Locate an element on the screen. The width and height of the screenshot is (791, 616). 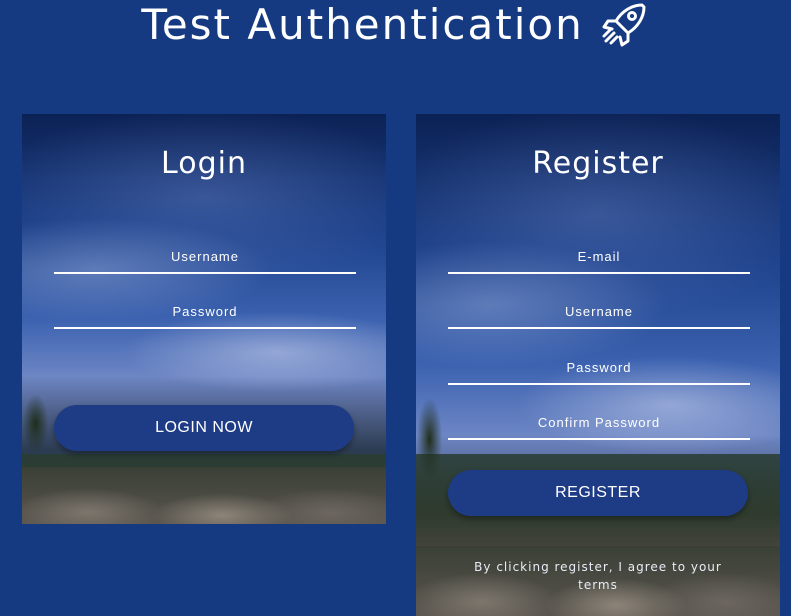
register-password-field is located at coordinates (599, 368).